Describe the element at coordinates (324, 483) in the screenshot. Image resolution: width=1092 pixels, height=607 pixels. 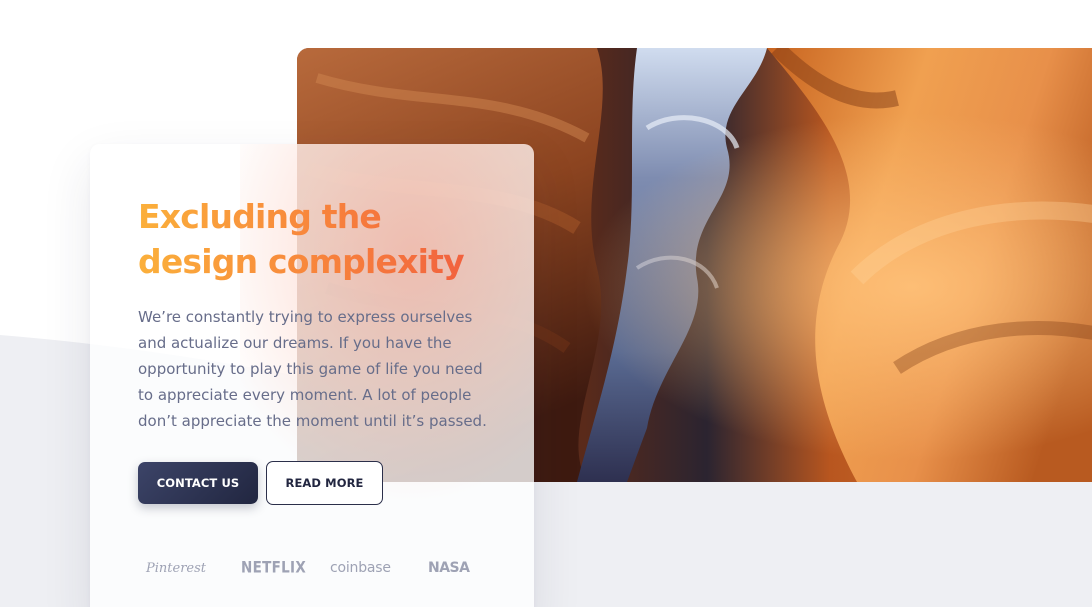
I see `read-more-button: READ MORE` at that location.